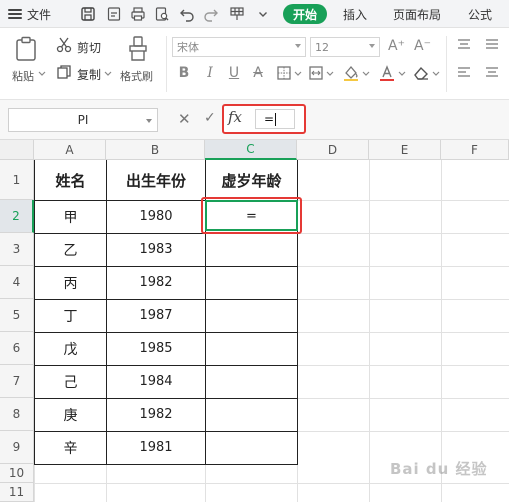 This screenshot has width=509, height=502. What do you see at coordinates (17, 180) in the screenshot?
I see `row-header-1: 1` at bounding box center [17, 180].